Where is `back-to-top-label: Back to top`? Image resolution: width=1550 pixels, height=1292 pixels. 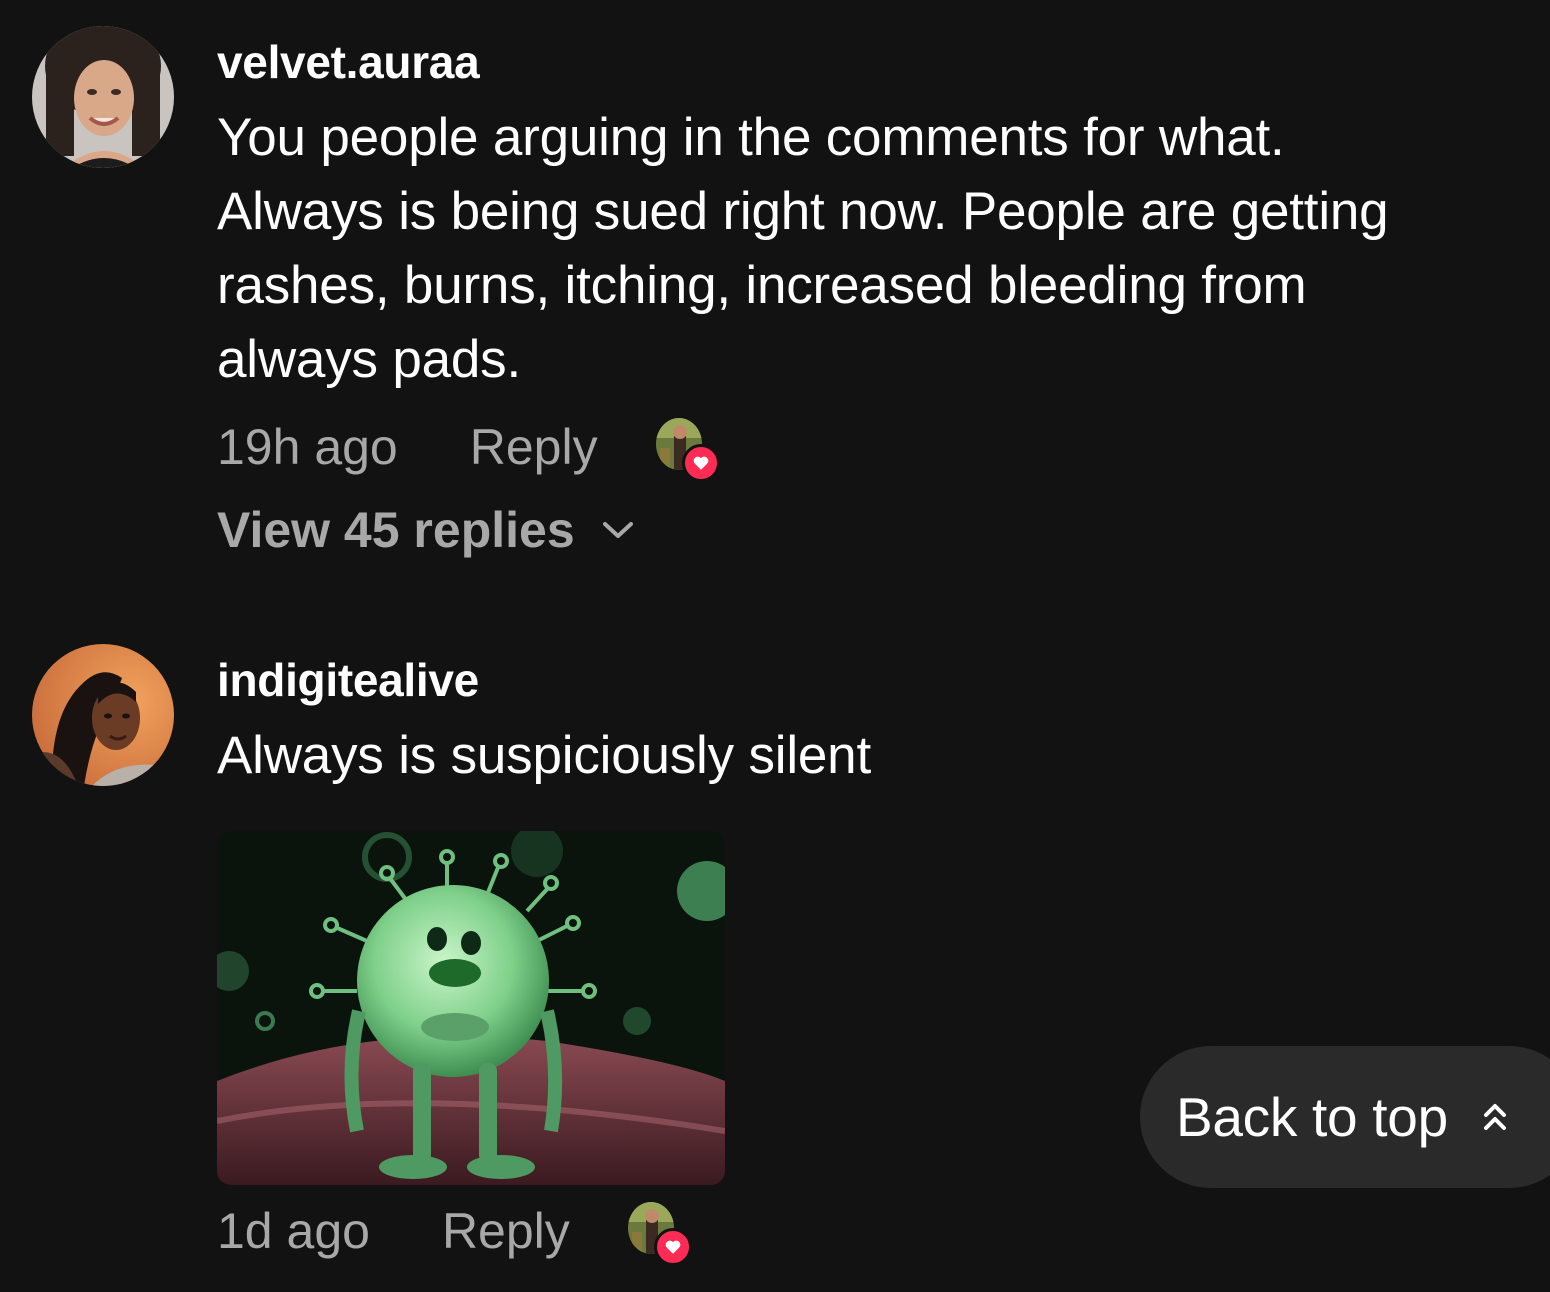 back-to-top-label: Back to top is located at coordinates (1312, 1117).